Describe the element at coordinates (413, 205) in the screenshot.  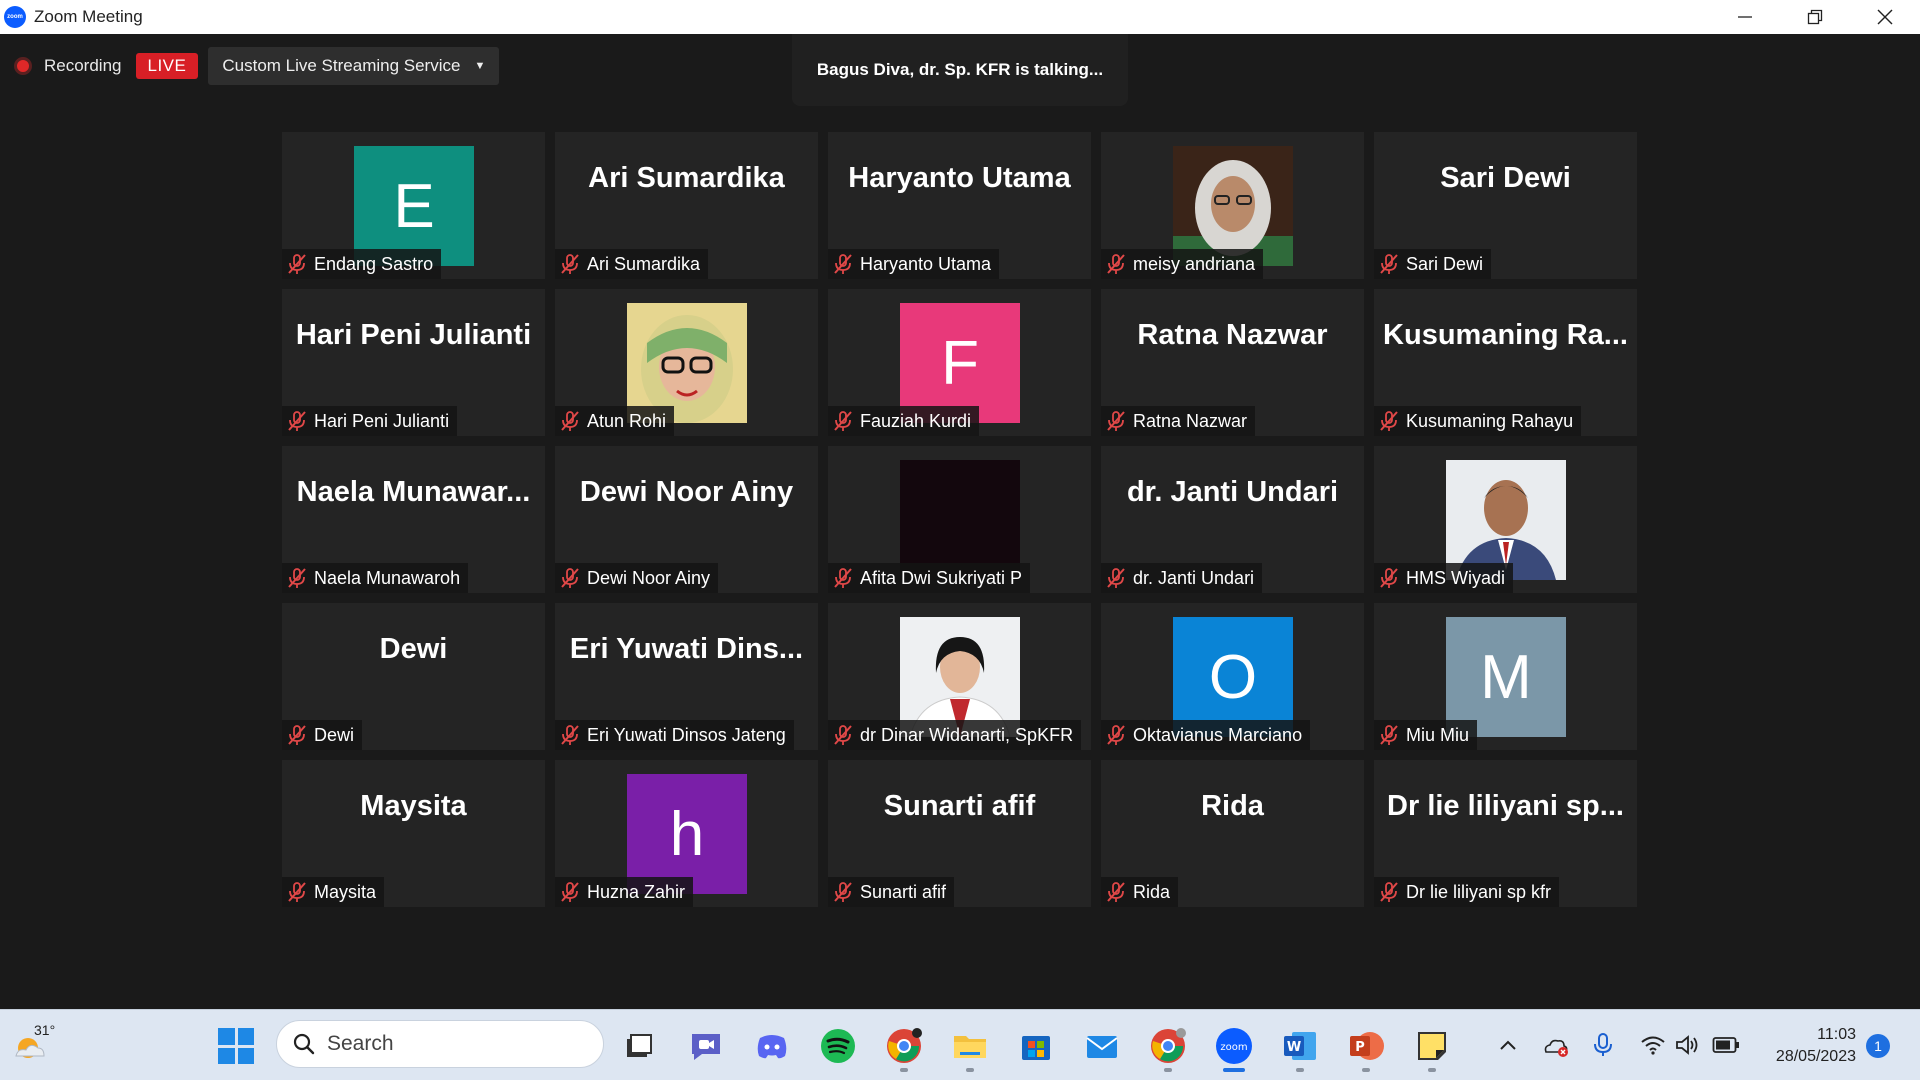
I see `participant-tile: E Endang Sastro` at that location.